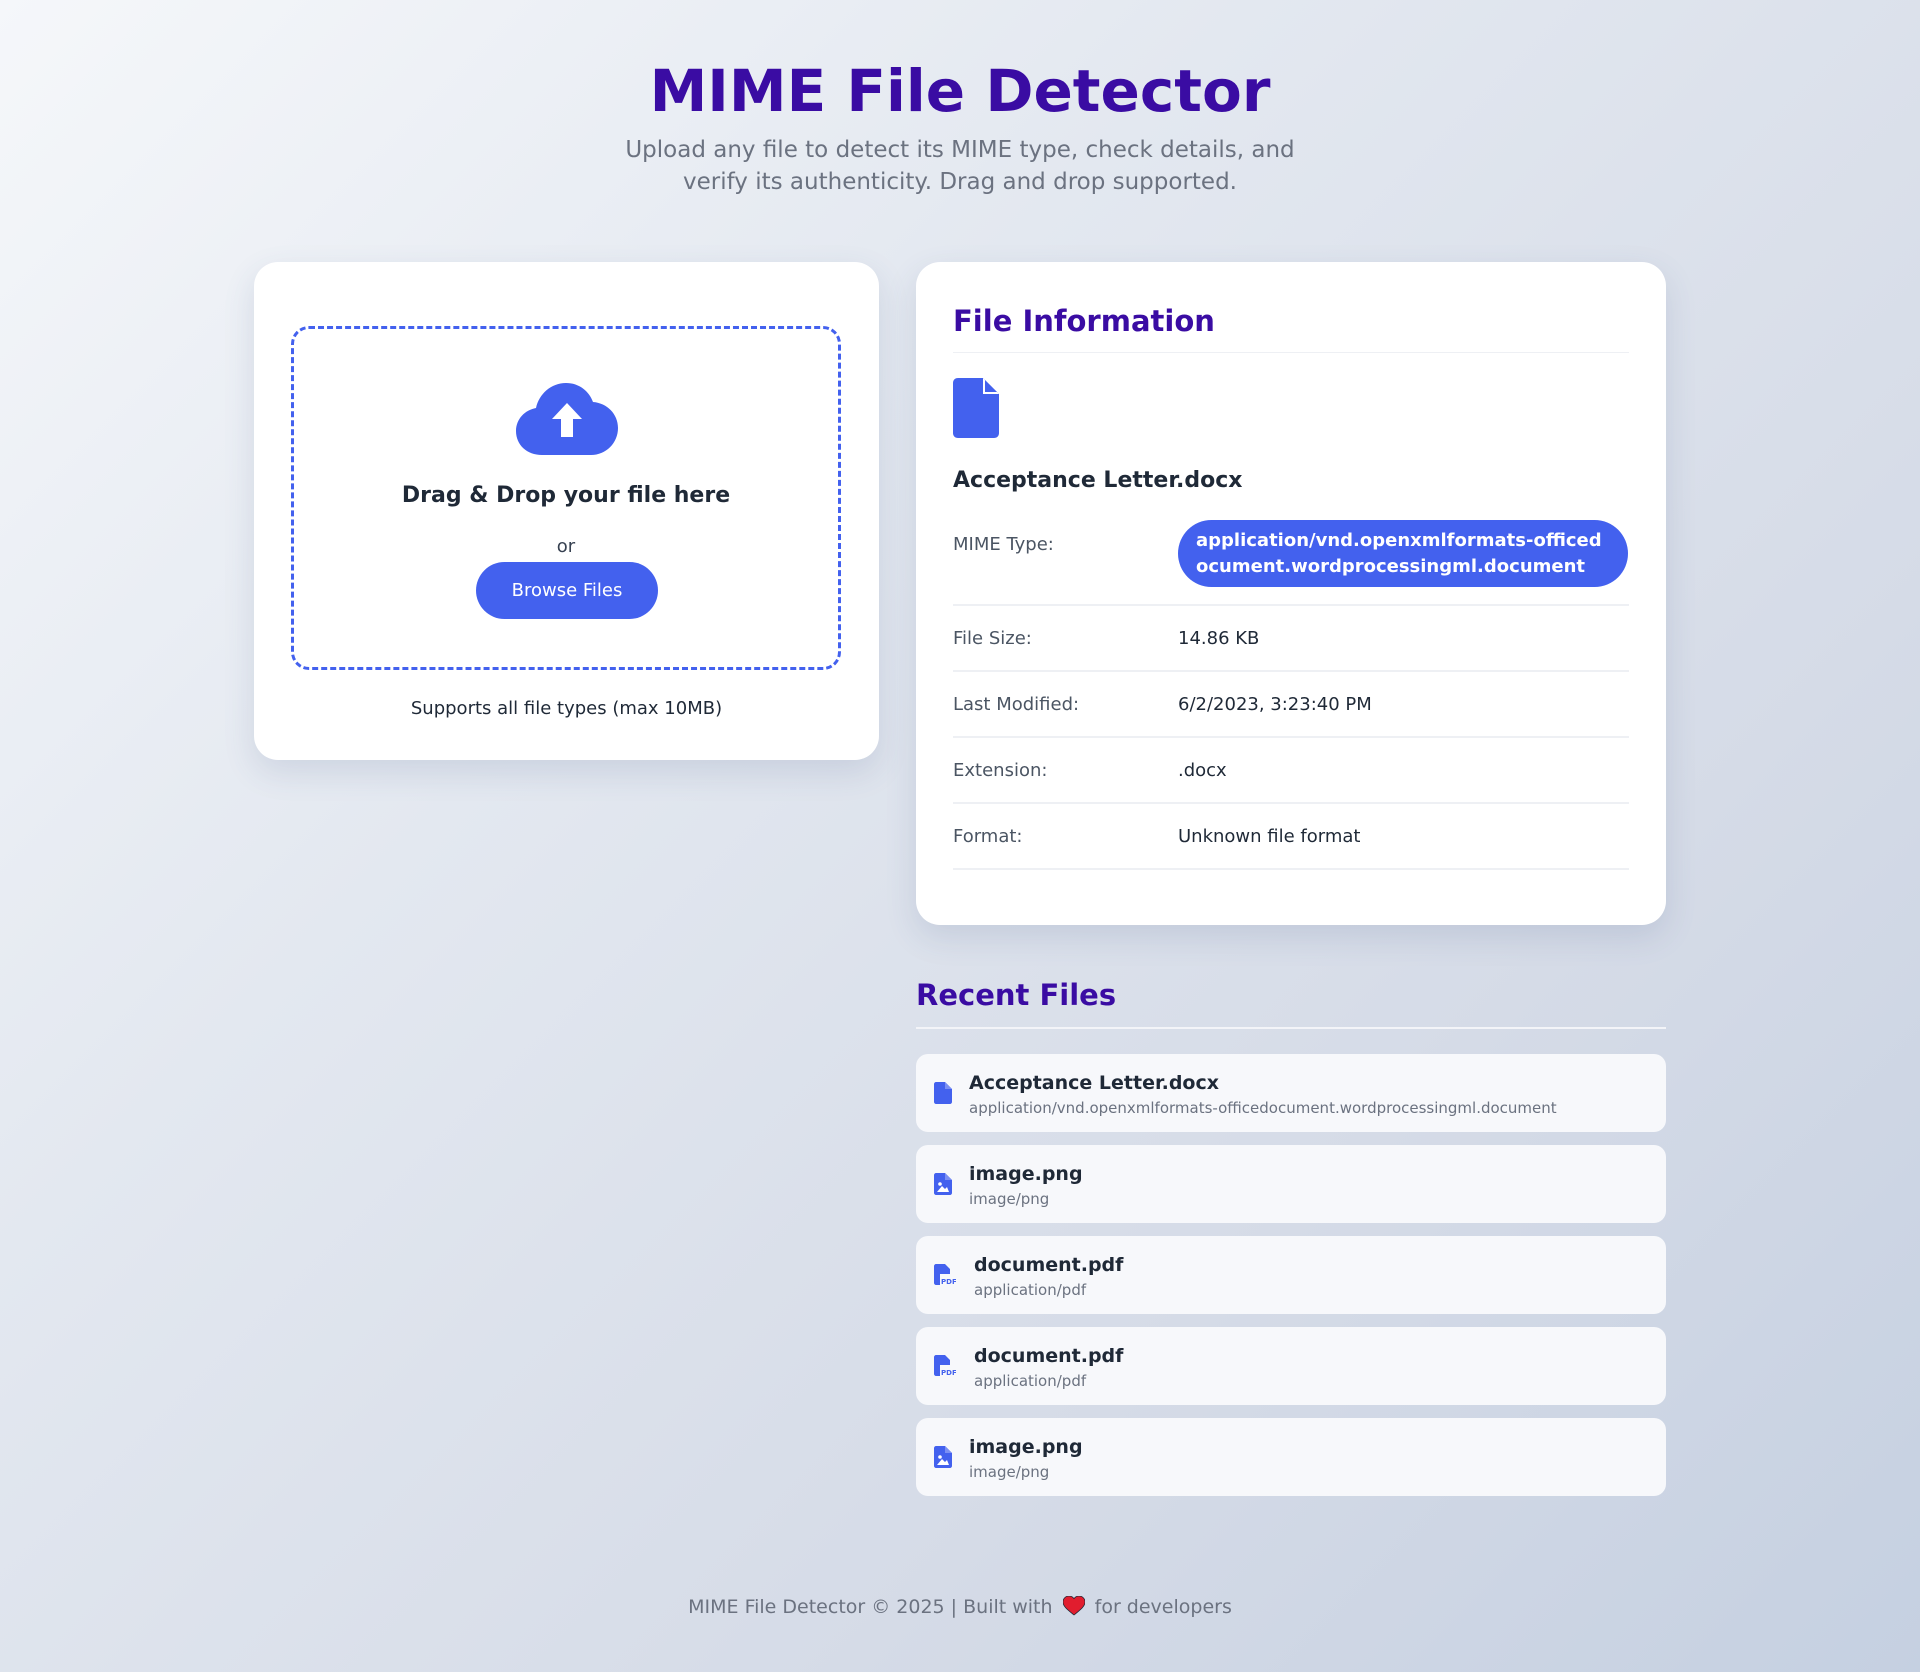  I want to click on detail-row-file-size: File Size: 14.86 KB, so click(1291, 639).